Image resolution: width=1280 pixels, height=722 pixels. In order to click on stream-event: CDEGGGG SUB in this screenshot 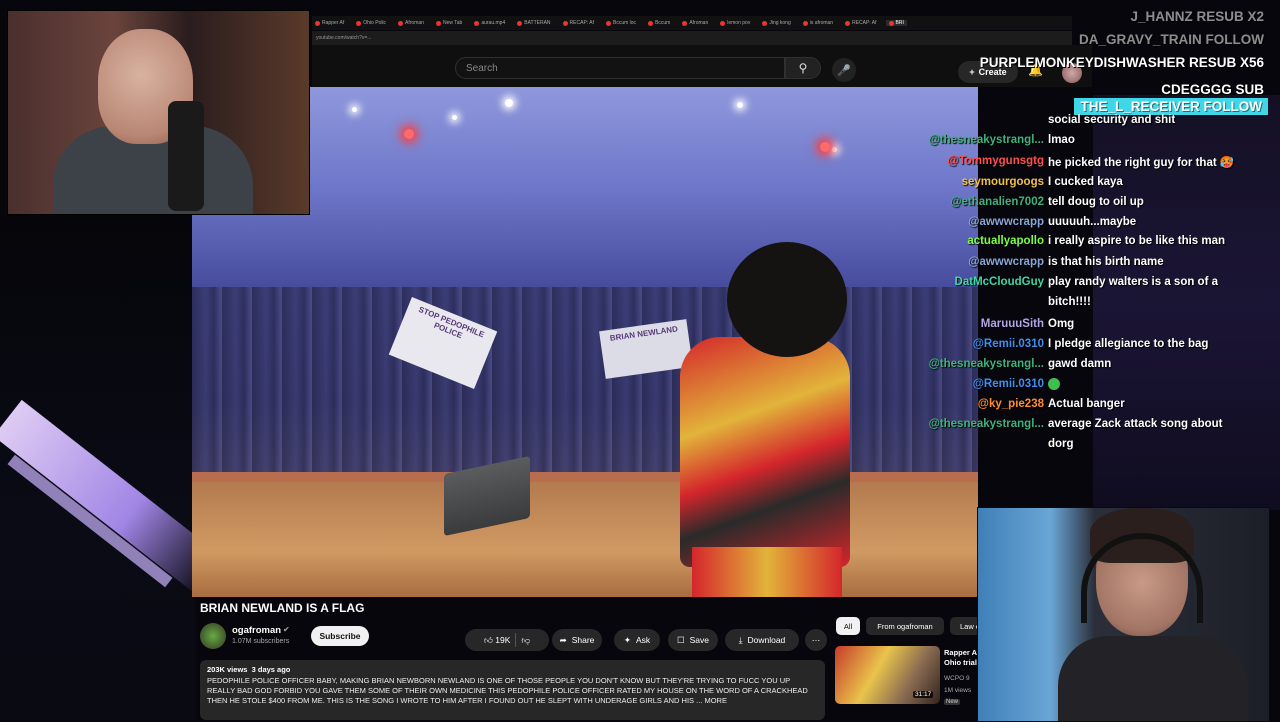, I will do `click(1212, 89)`.